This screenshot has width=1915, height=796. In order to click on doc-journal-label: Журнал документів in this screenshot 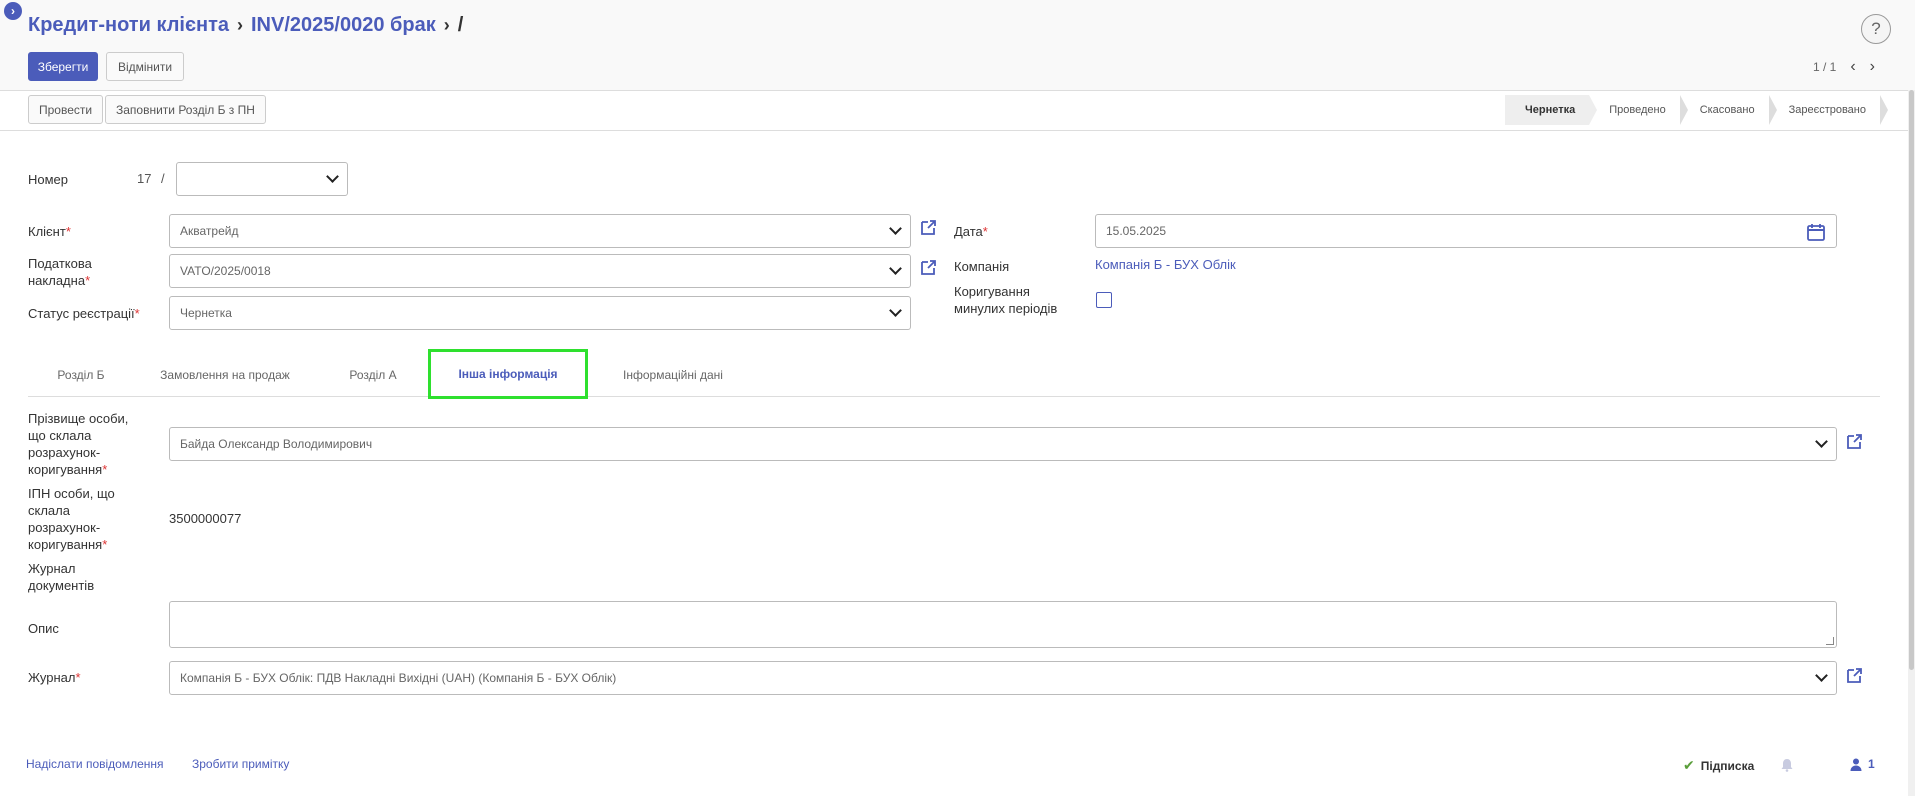, I will do `click(61, 577)`.